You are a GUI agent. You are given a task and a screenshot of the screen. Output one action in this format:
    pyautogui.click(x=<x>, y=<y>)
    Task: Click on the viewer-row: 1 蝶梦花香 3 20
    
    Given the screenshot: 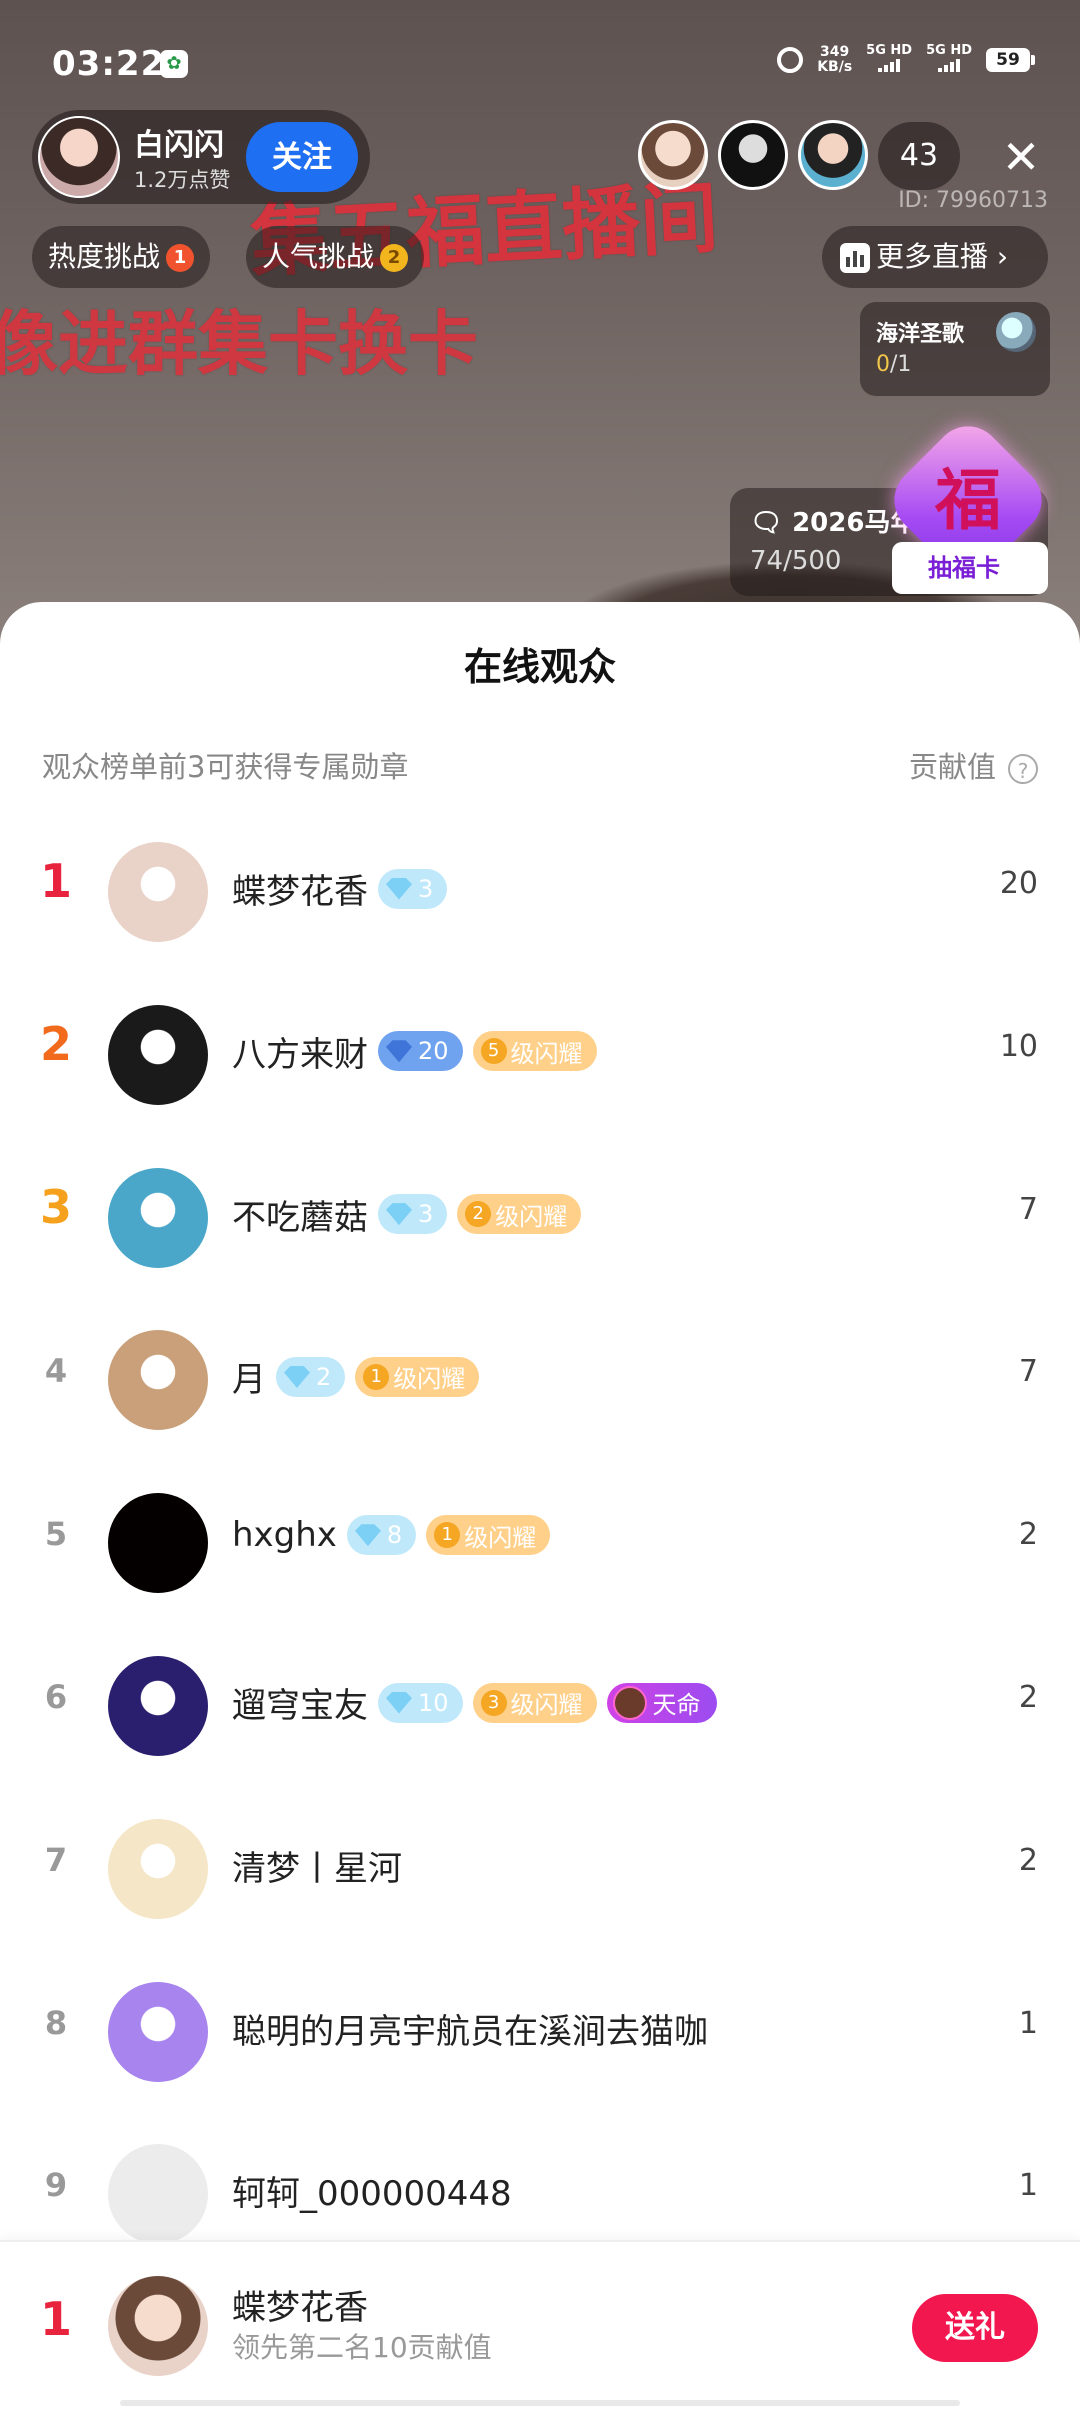 What is the action you would take?
    pyautogui.click(x=540, y=888)
    